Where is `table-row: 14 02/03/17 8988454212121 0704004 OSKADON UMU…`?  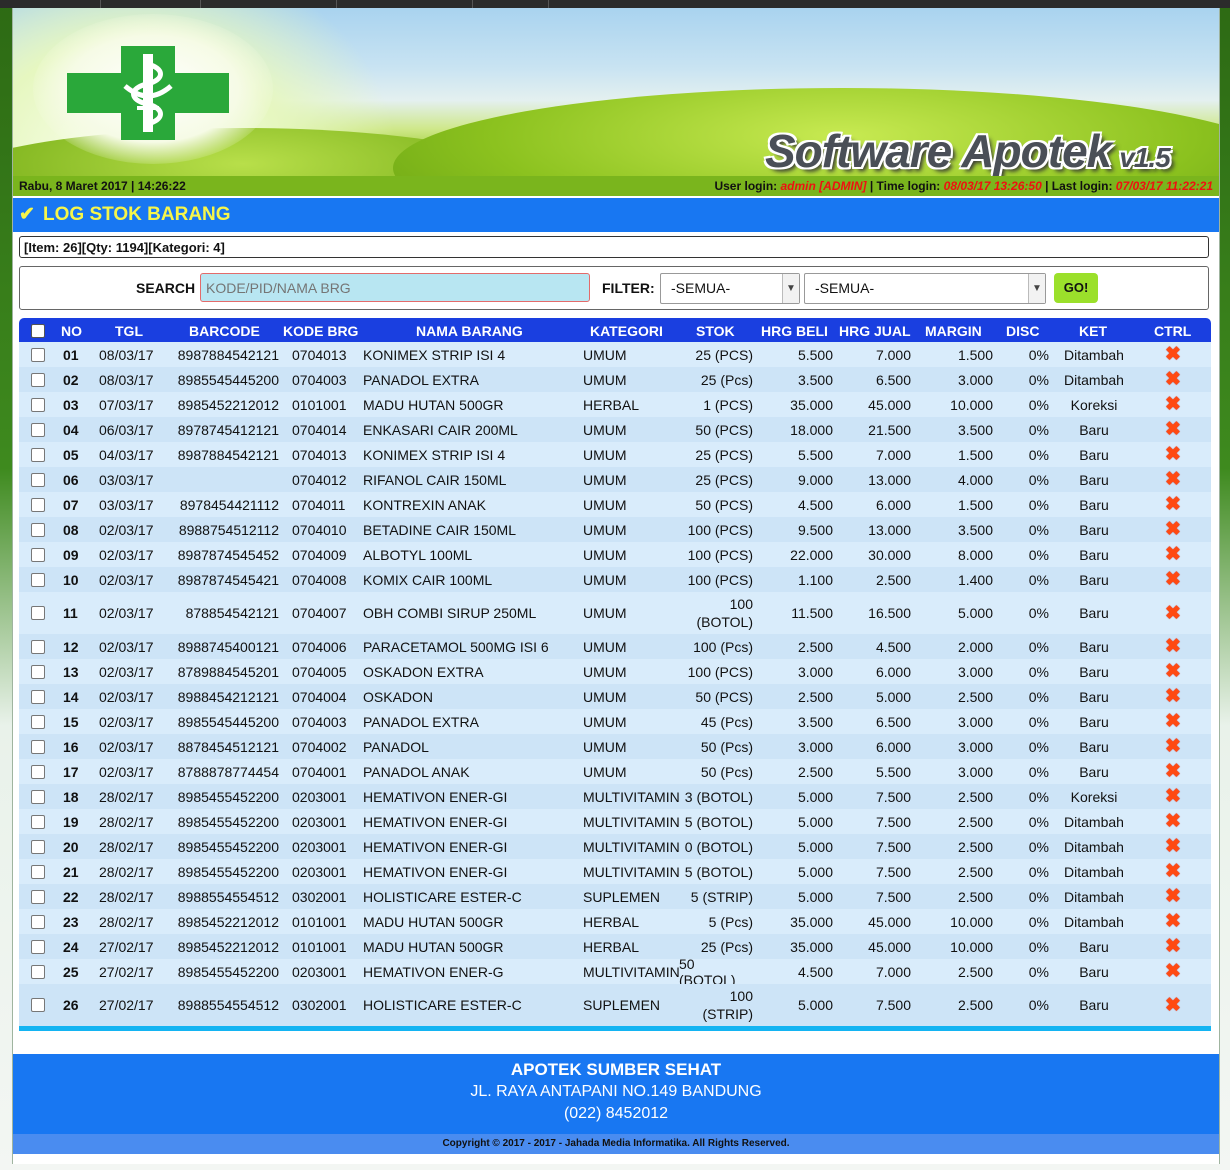
table-row: 14 02/03/17 8988454212121 0704004 OSKADON UMU… is located at coordinates (615, 696).